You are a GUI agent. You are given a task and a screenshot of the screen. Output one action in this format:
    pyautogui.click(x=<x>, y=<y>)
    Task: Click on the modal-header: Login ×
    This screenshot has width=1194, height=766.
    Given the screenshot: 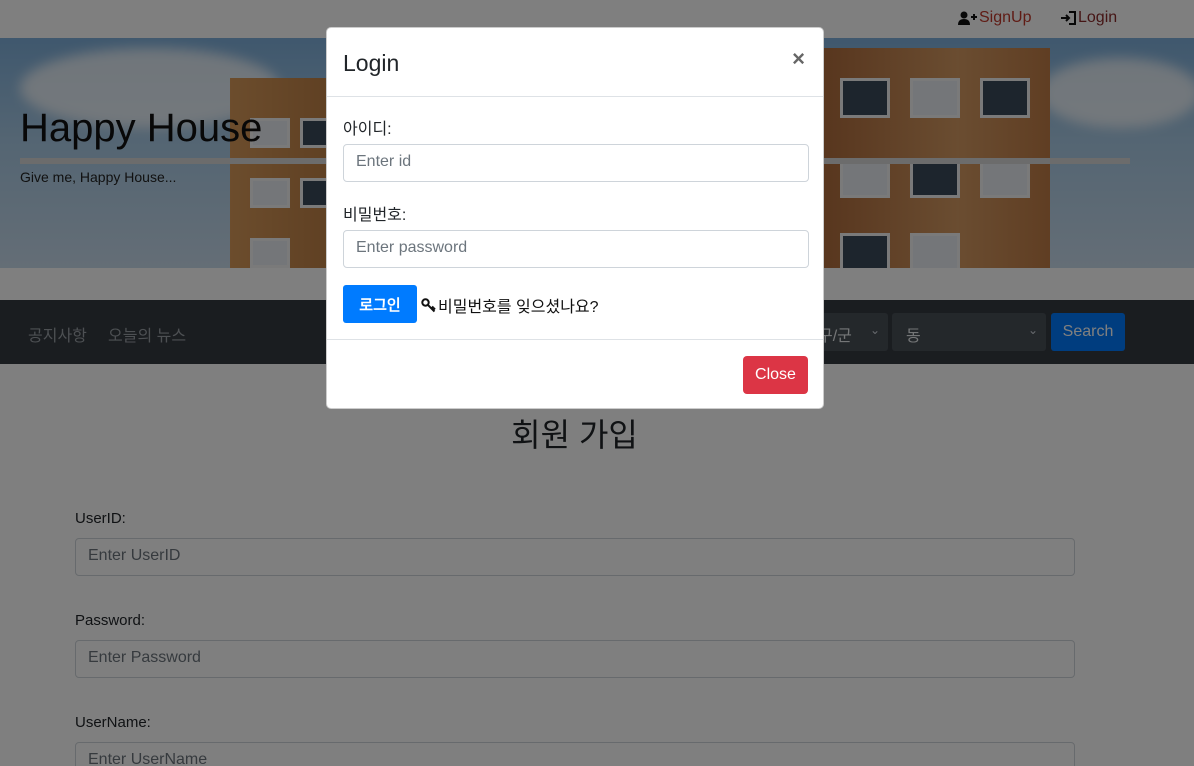 What is the action you would take?
    pyautogui.click(x=575, y=62)
    